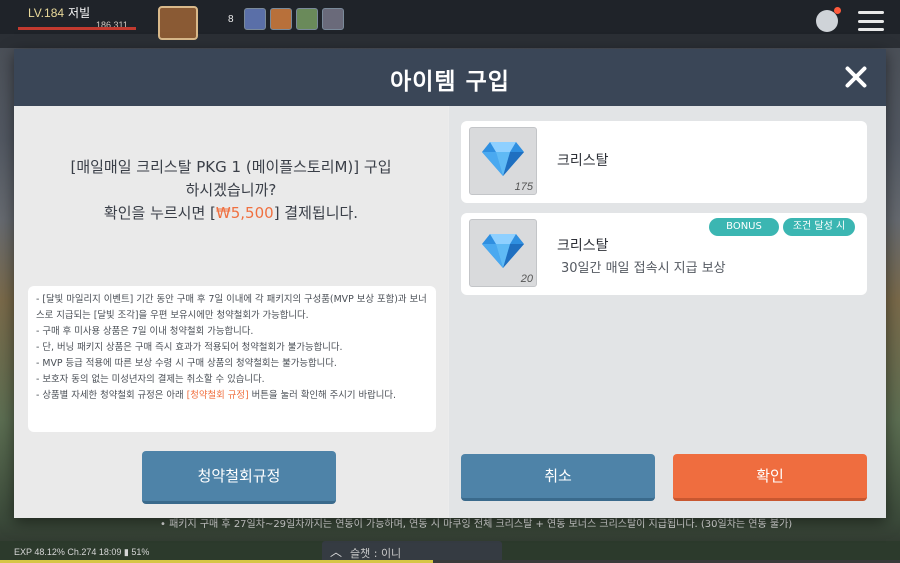  Describe the element at coordinates (336, 552) in the screenshot. I see `chevron-up-icon: ︿` at that location.